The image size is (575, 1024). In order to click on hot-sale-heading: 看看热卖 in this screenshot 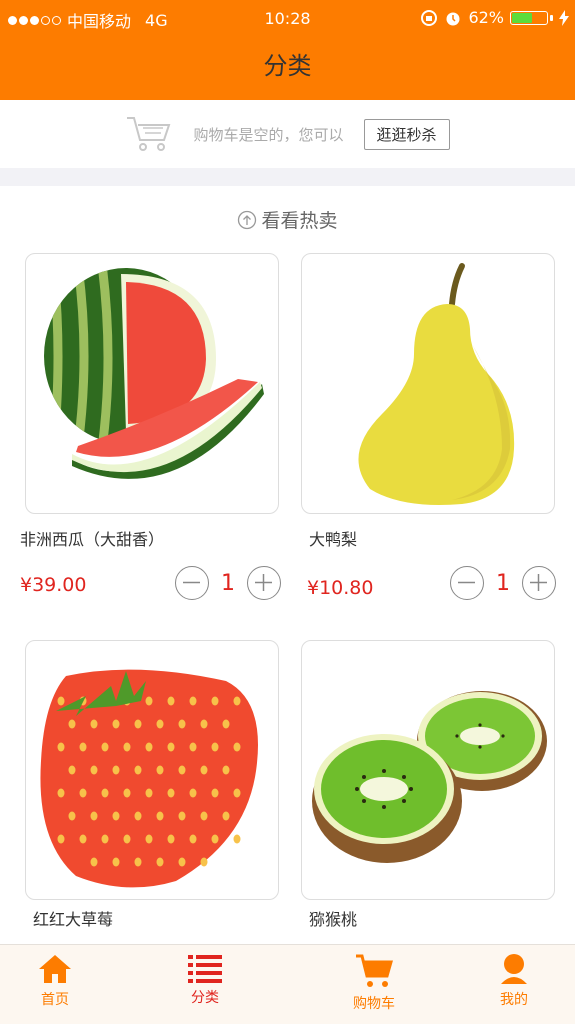, I will do `click(287, 219)`.